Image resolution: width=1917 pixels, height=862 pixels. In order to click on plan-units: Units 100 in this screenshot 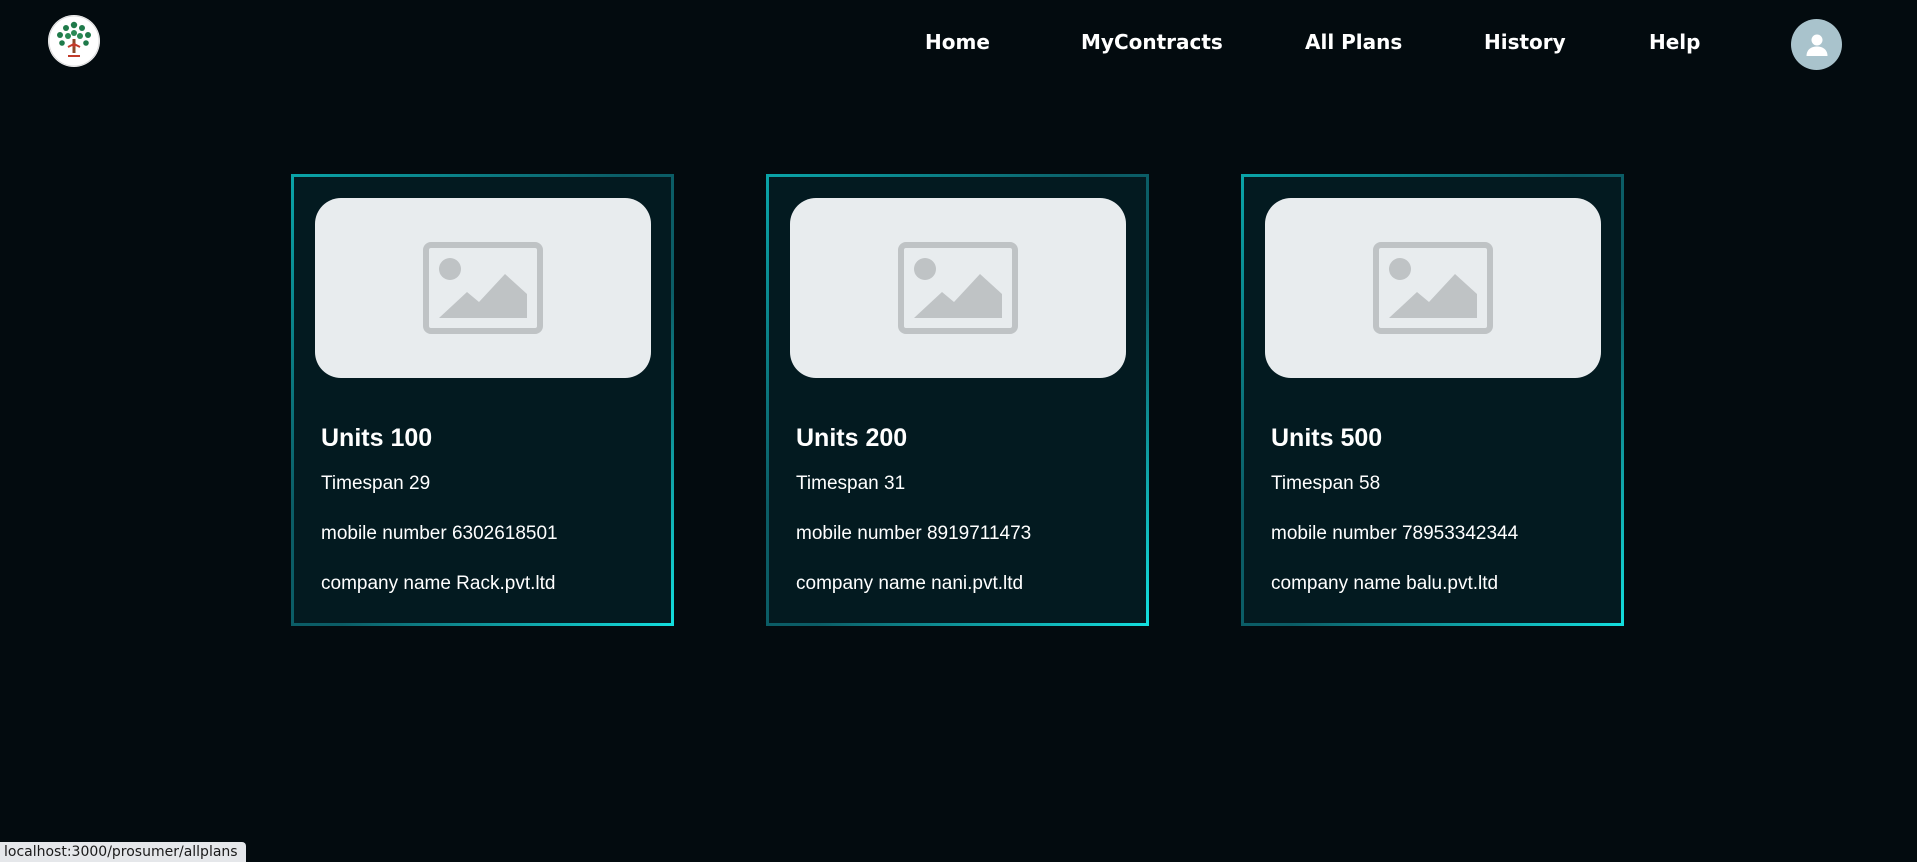, I will do `click(377, 438)`.